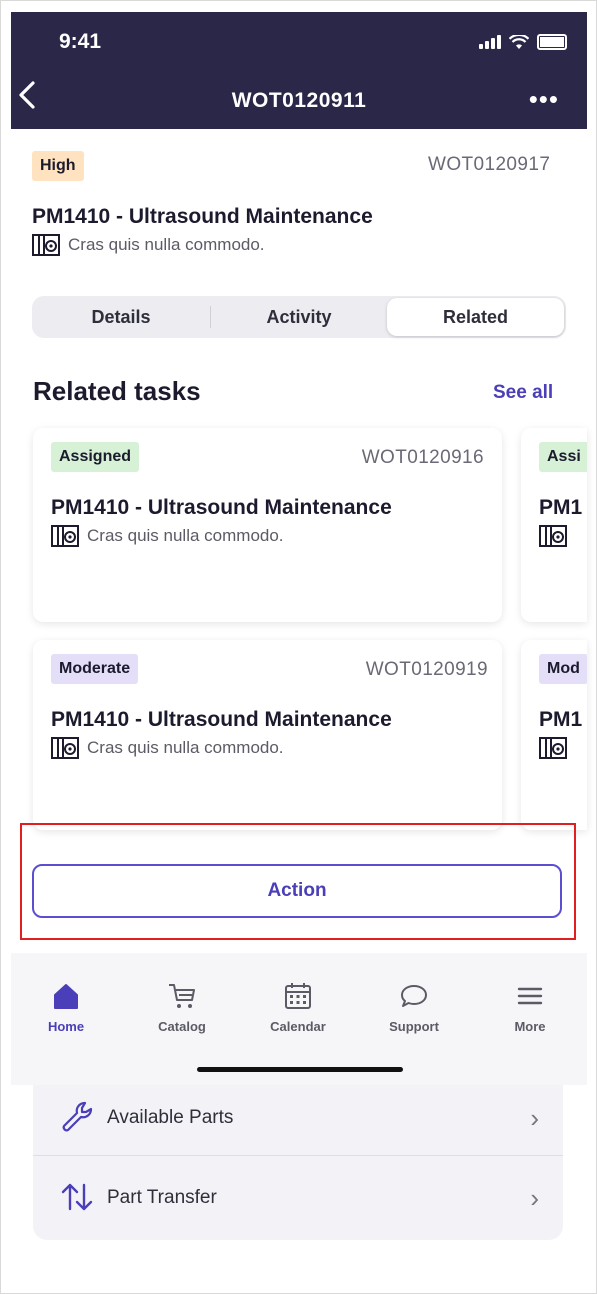  Describe the element at coordinates (475, 317) in the screenshot. I see `tab-related: Related` at that location.